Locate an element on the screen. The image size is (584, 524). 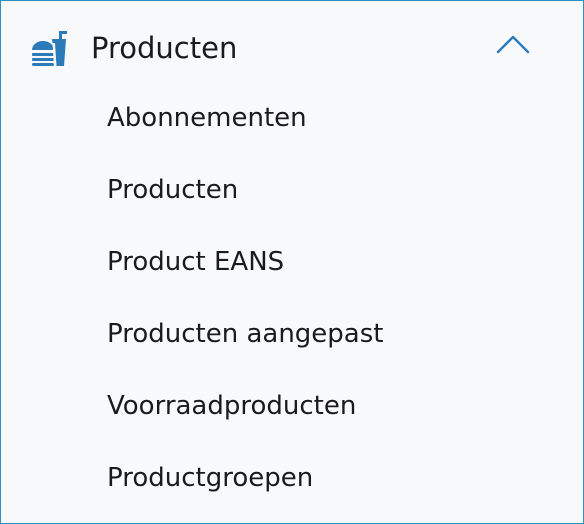
submenu-item-voorraadproducten: Voorraadproducten is located at coordinates (337, 406).